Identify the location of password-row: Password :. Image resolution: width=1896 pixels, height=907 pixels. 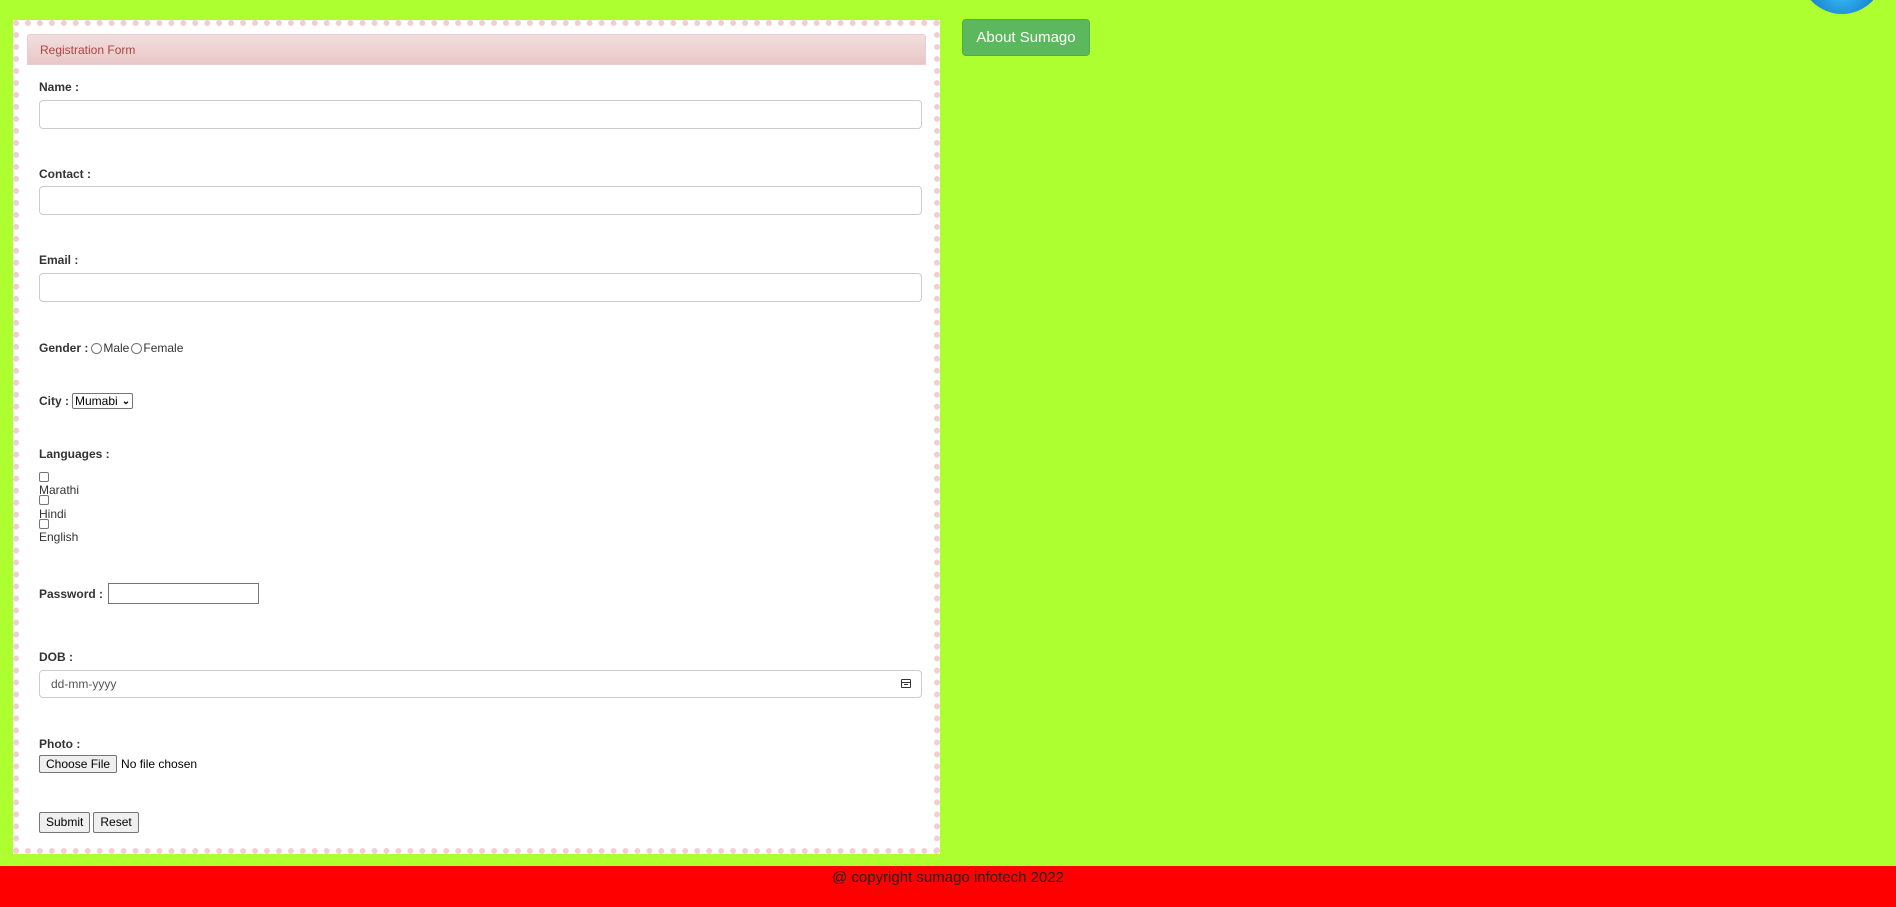
(149, 593).